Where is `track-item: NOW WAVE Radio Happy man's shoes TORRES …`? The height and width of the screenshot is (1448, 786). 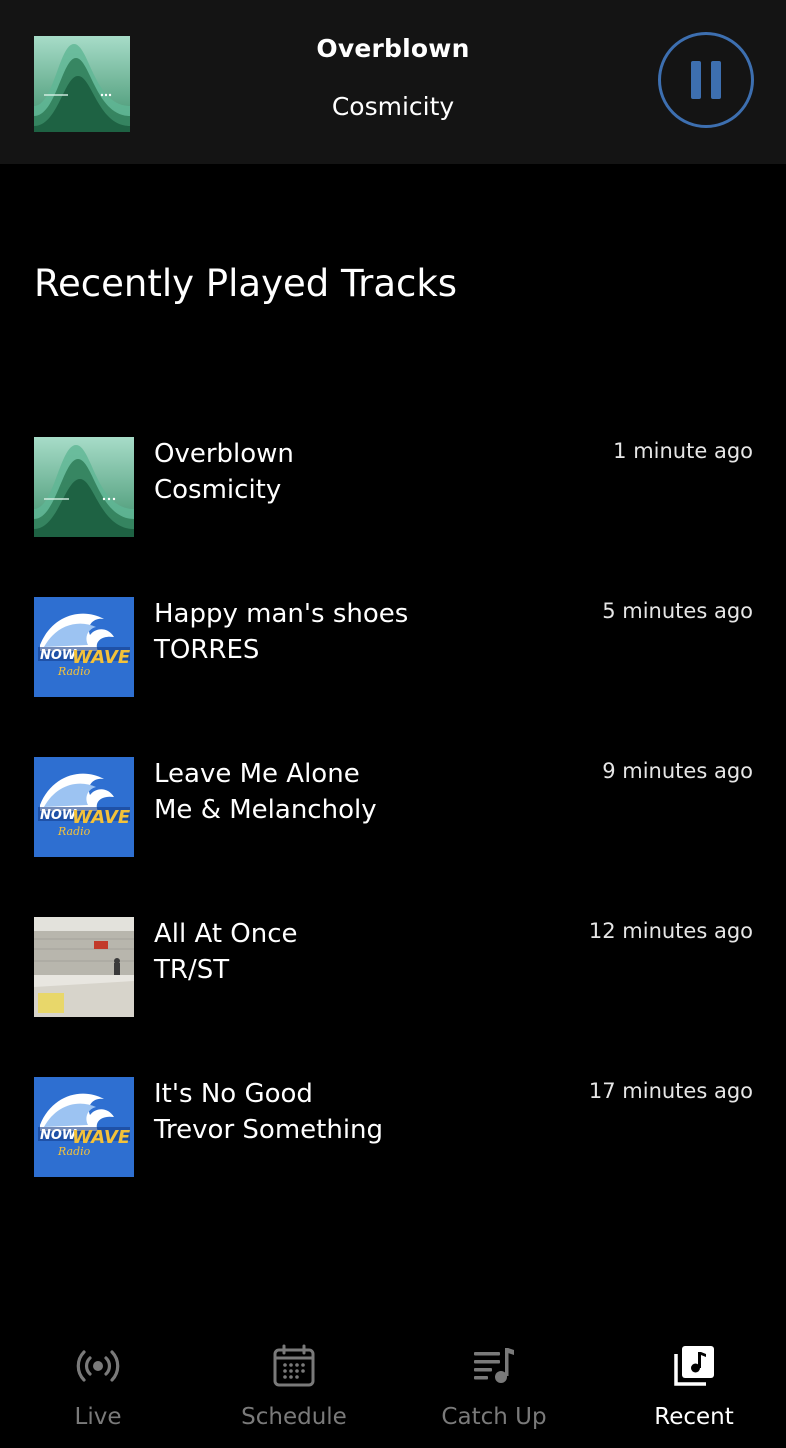 track-item: NOW WAVE Radio Happy man's shoes TORRES … is located at coordinates (393, 647).